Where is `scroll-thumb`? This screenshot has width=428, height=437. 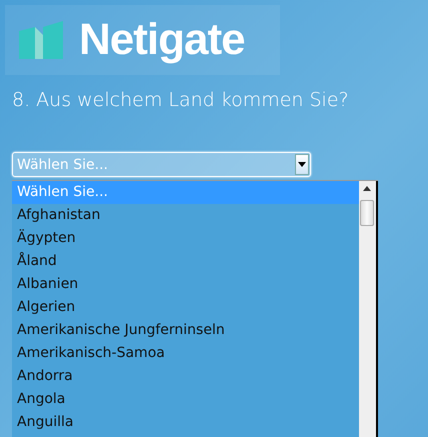 scroll-thumb is located at coordinates (367, 213).